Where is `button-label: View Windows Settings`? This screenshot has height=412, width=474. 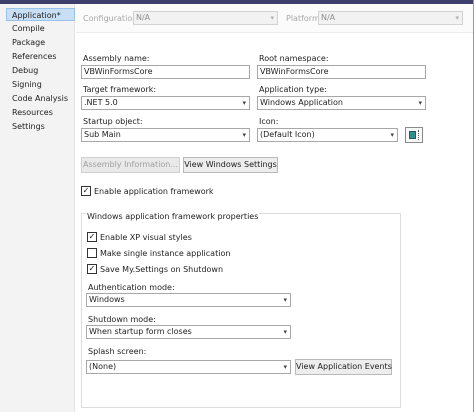
button-label: View Windows Settings is located at coordinates (230, 164).